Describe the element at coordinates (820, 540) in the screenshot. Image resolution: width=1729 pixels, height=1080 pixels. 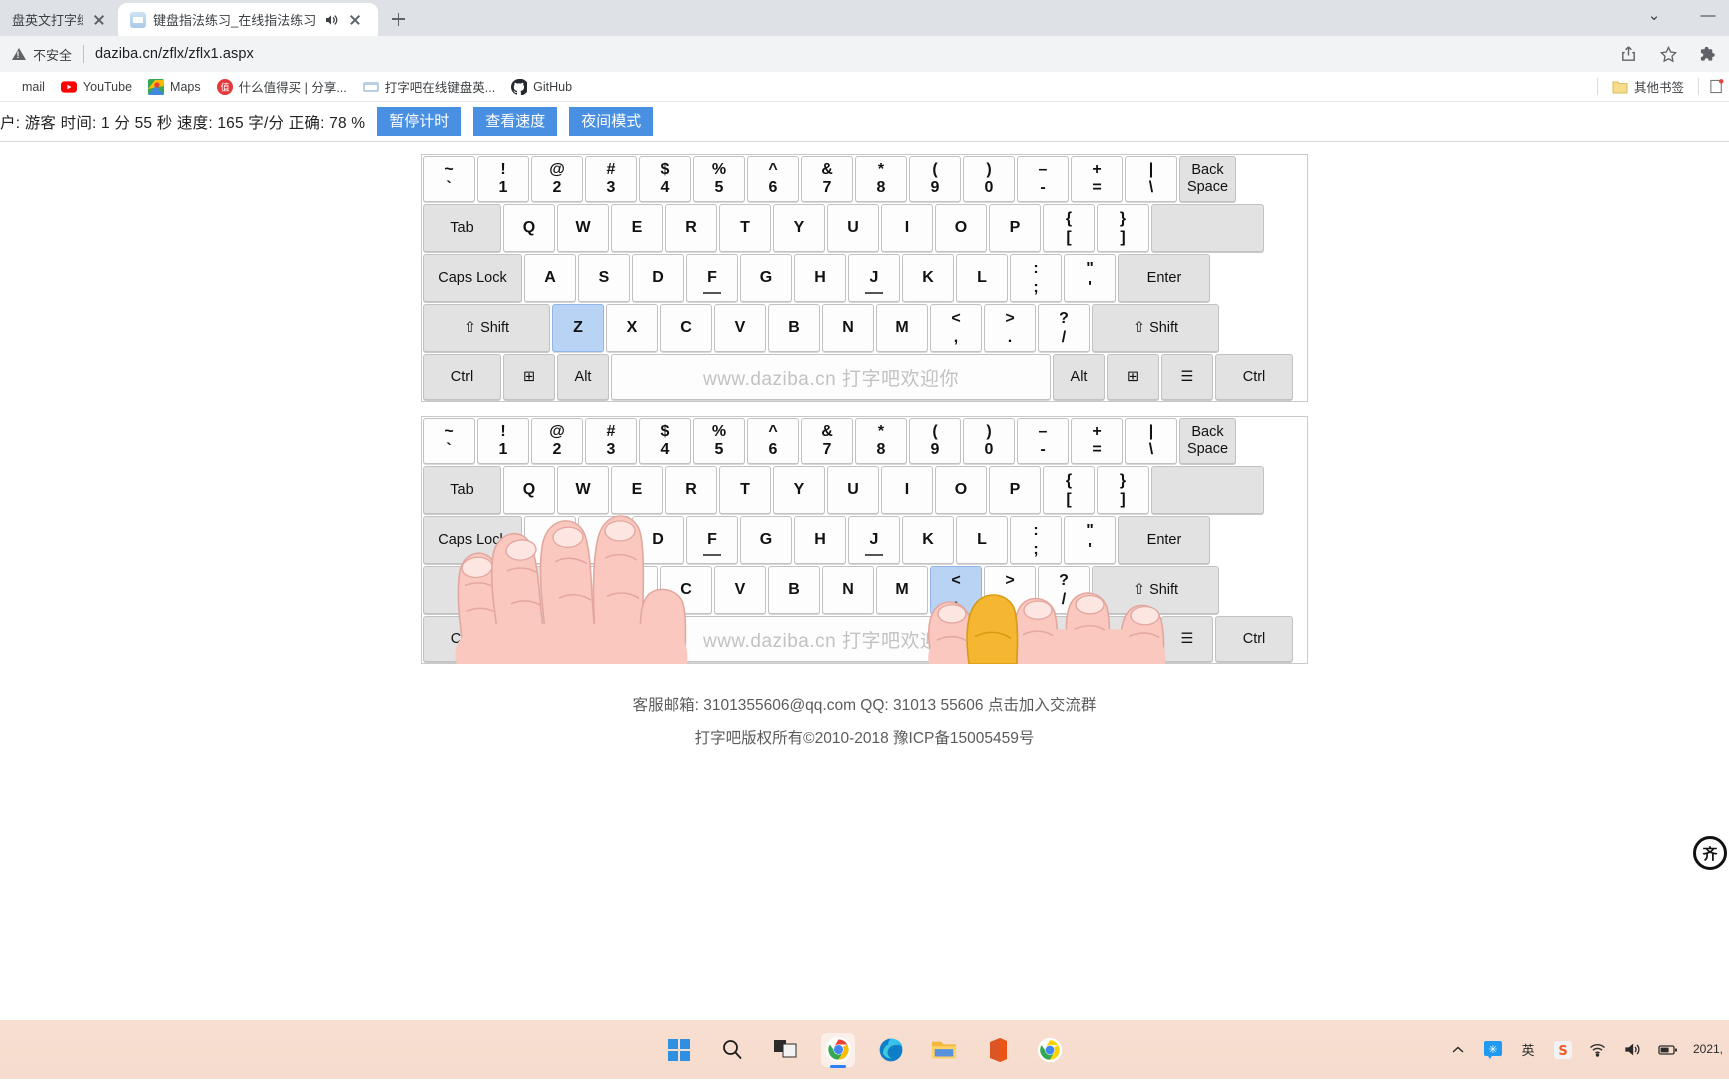
I see `key-h: H` at that location.